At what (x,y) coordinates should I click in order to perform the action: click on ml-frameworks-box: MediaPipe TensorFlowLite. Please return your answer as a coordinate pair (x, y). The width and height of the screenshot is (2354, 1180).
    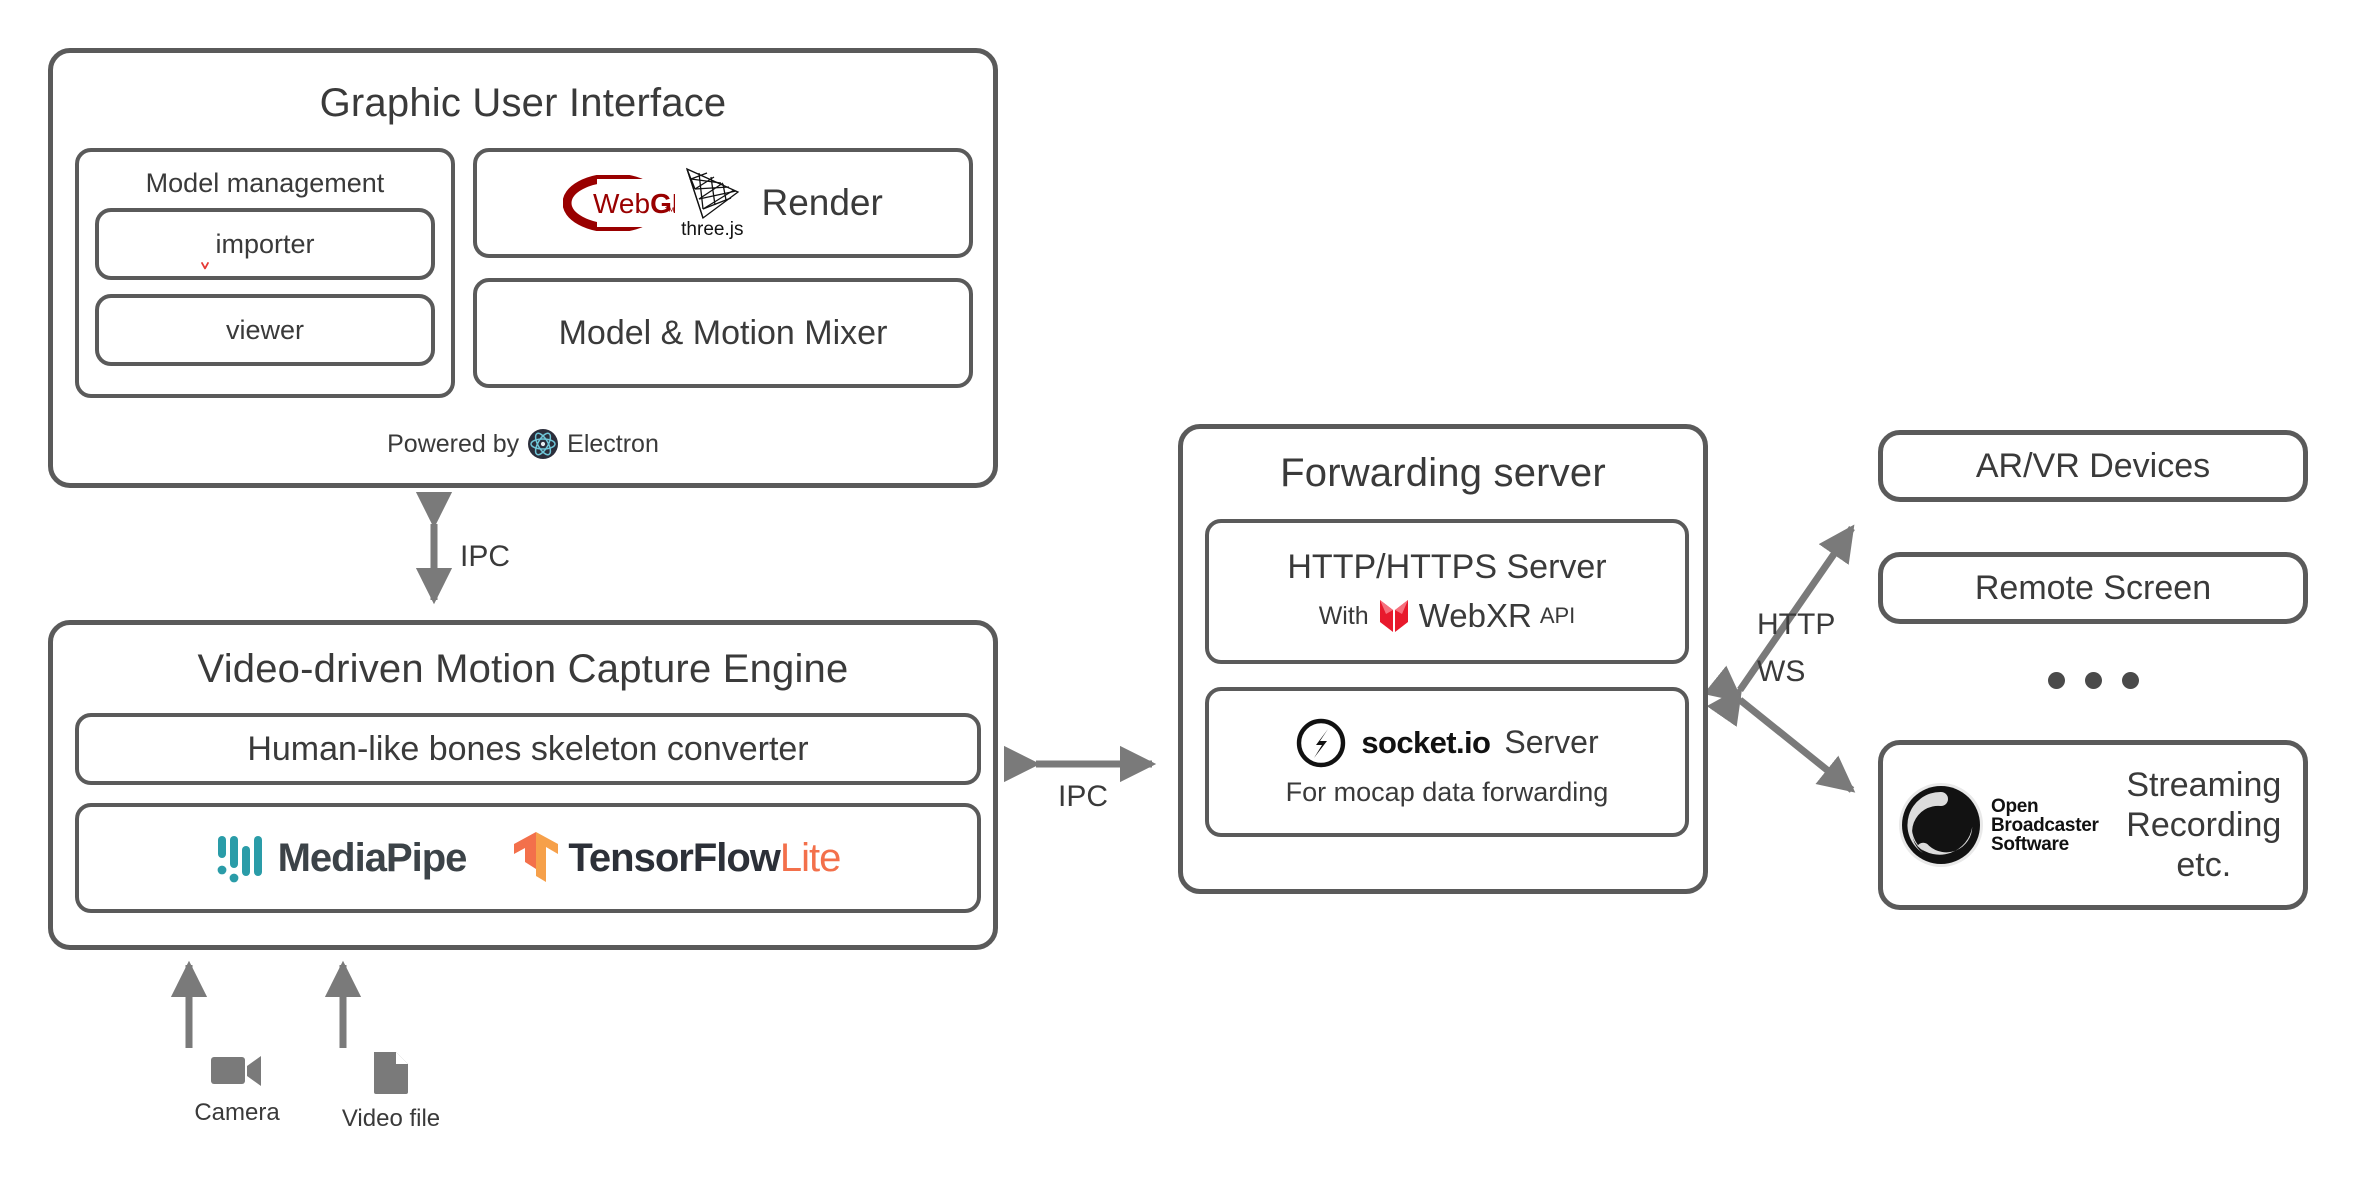
    Looking at the image, I should click on (528, 858).